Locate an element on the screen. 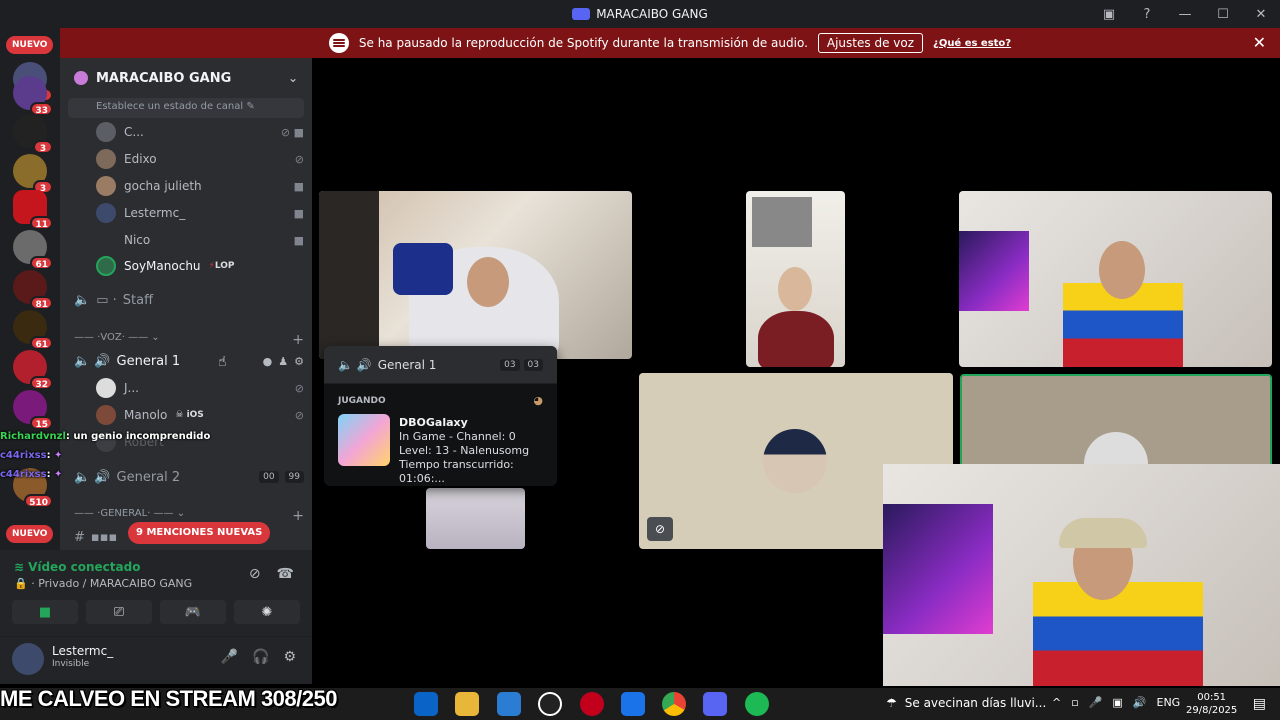 This screenshot has width=1280, height=720. member-tag: ☠ iOS is located at coordinates (189, 415).